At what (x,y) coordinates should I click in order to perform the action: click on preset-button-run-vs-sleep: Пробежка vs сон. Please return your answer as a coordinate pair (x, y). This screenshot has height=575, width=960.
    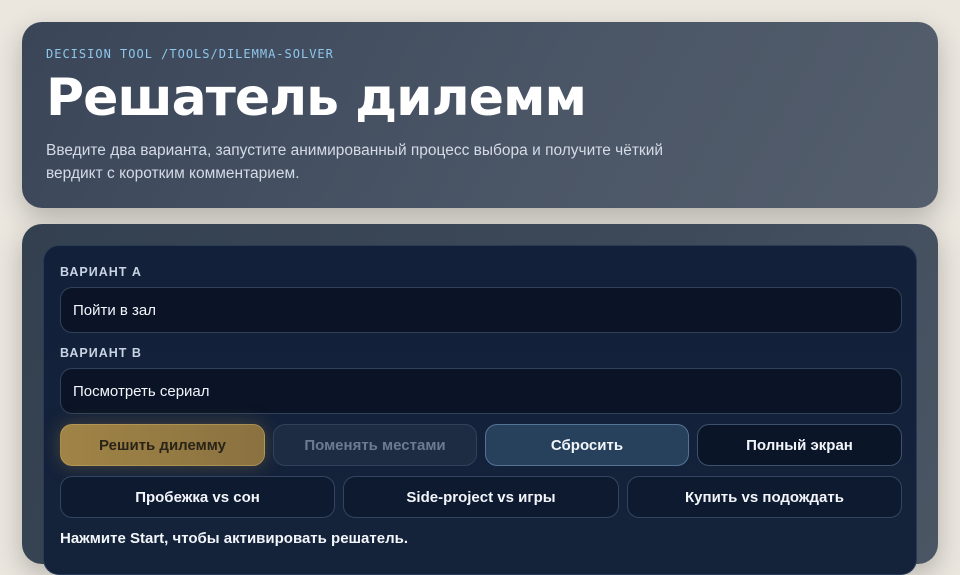
    Looking at the image, I should click on (197, 497).